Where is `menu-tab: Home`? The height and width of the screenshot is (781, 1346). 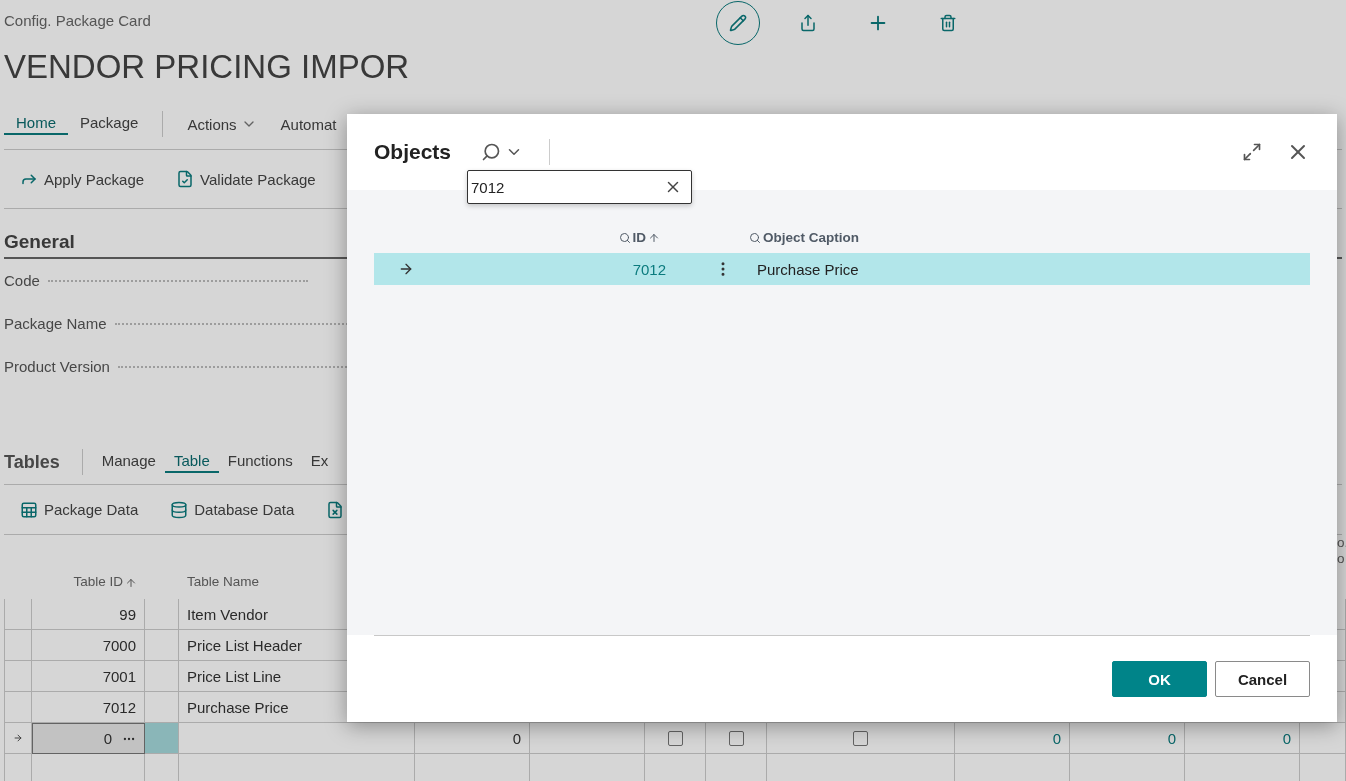 menu-tab: Home is located at coordinates (36, 124).